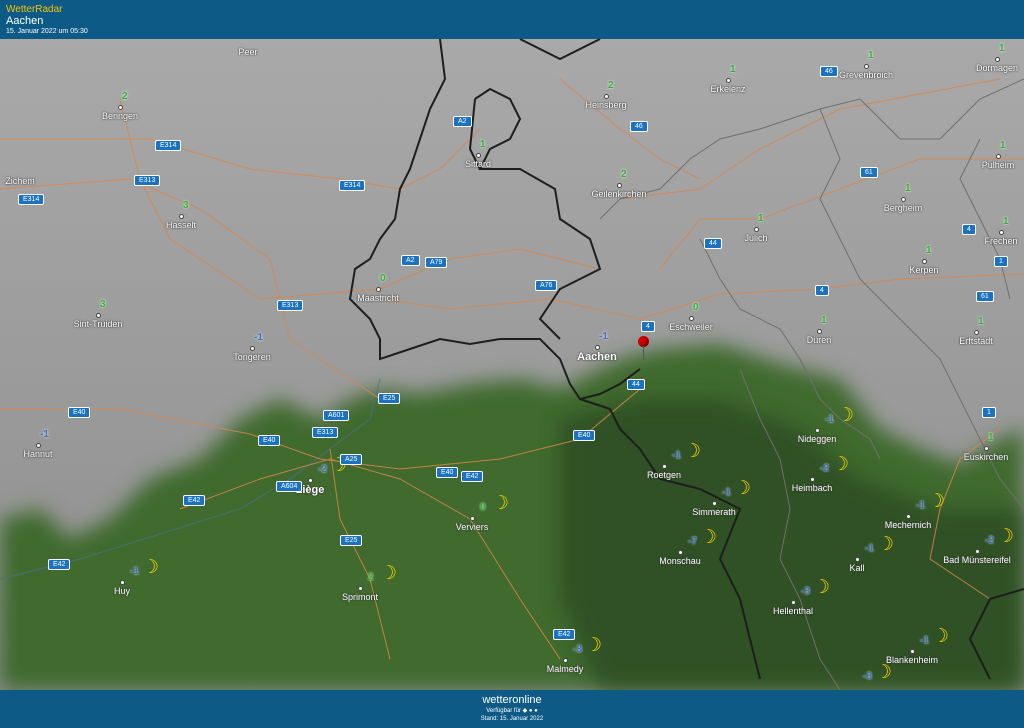  Describe the element at coordinates (866, 75) in the screenshot. I see `city-label-grevenbroich: Grevenbroich` at that location.